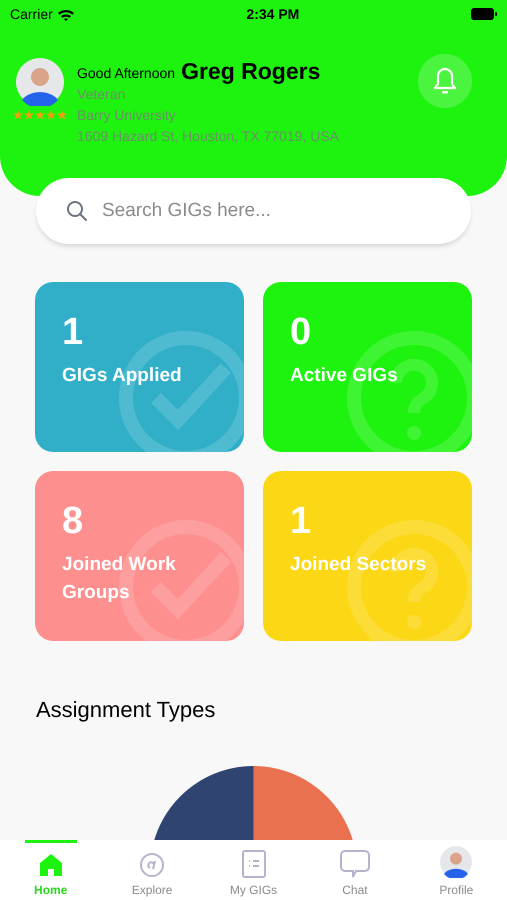  I want to click on chat-bubble-icon, so click(355, 864).